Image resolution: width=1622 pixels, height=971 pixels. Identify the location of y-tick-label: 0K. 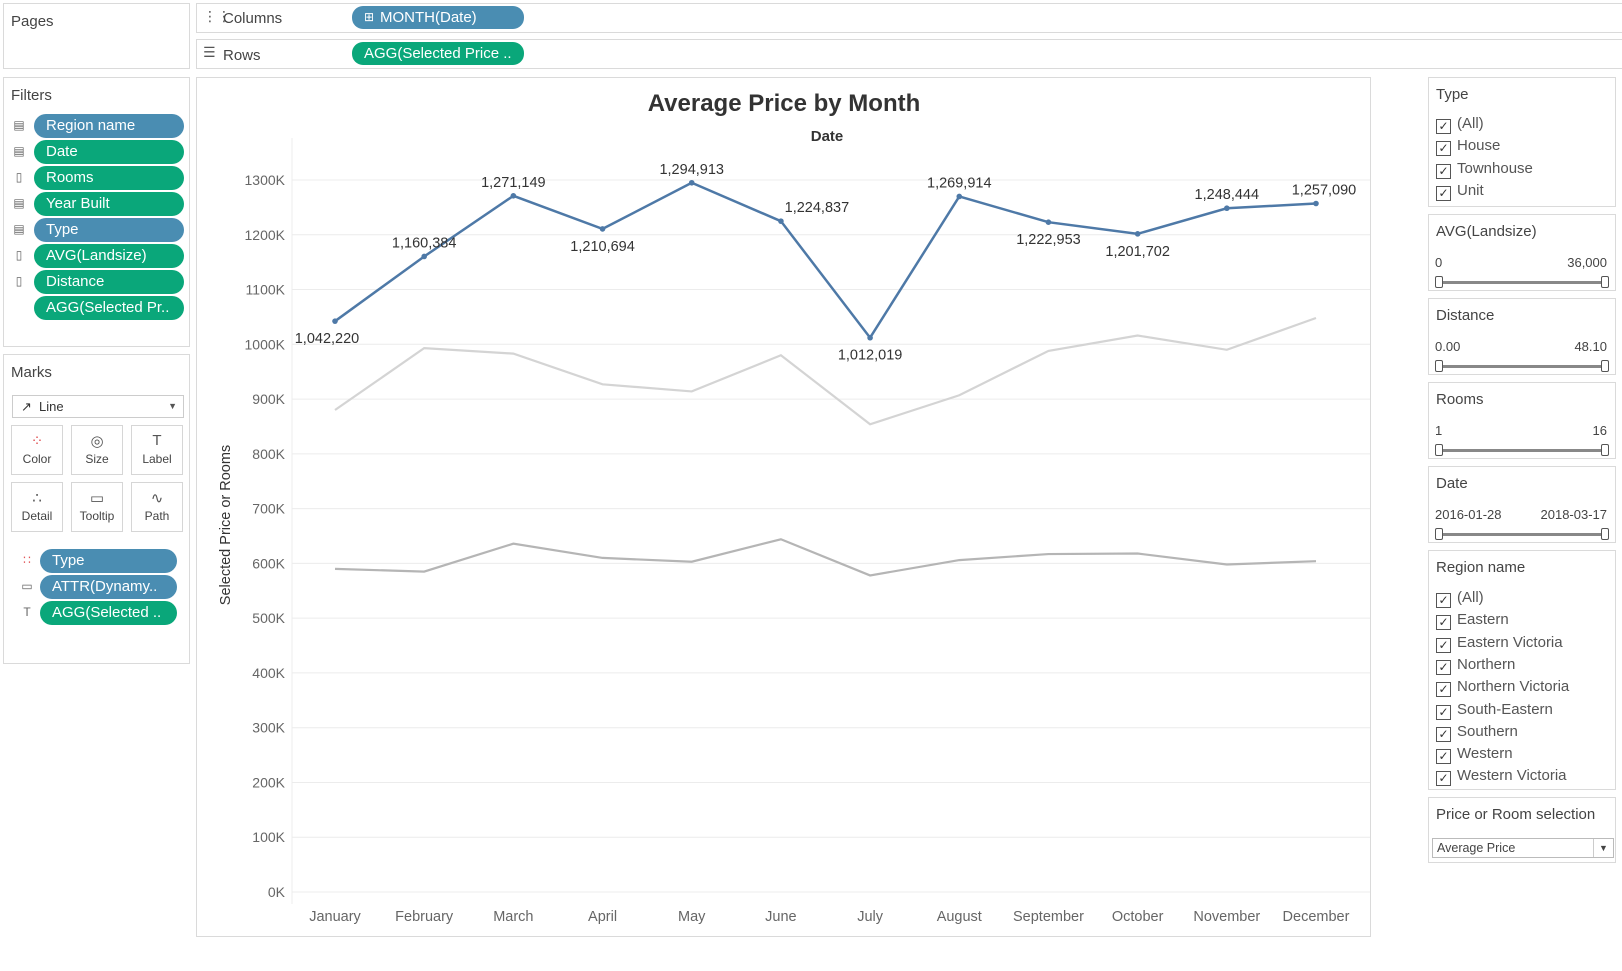
(277, 892).